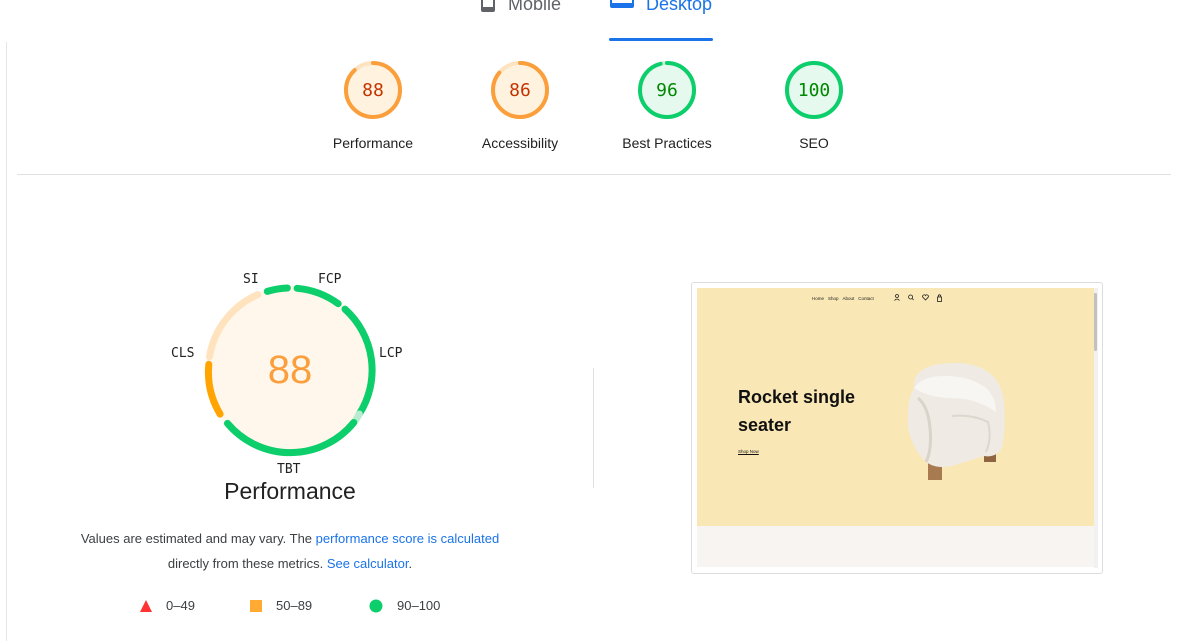  What do you see at coordinates (748, 451) in the screenshot?
I see `preview-shop-now-link: Shop Now` at bounding box center [748, 451].